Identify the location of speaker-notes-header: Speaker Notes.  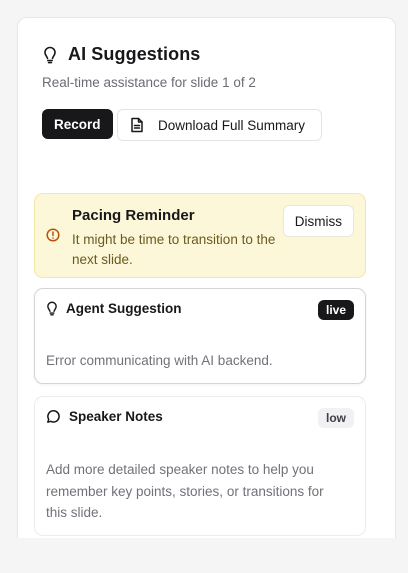
(104, 416).